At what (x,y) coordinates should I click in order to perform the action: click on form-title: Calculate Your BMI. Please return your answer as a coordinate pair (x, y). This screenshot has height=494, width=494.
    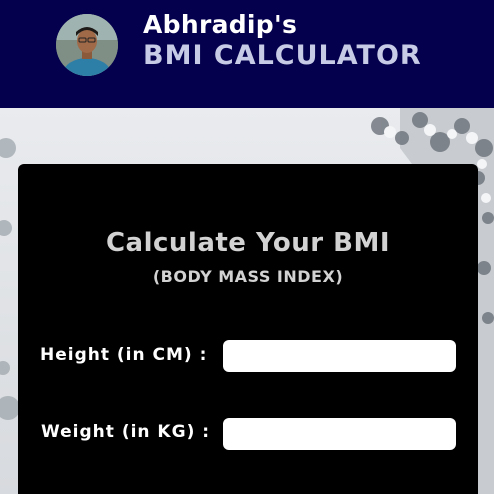
    Looking at the image, I should click on (248, 243).